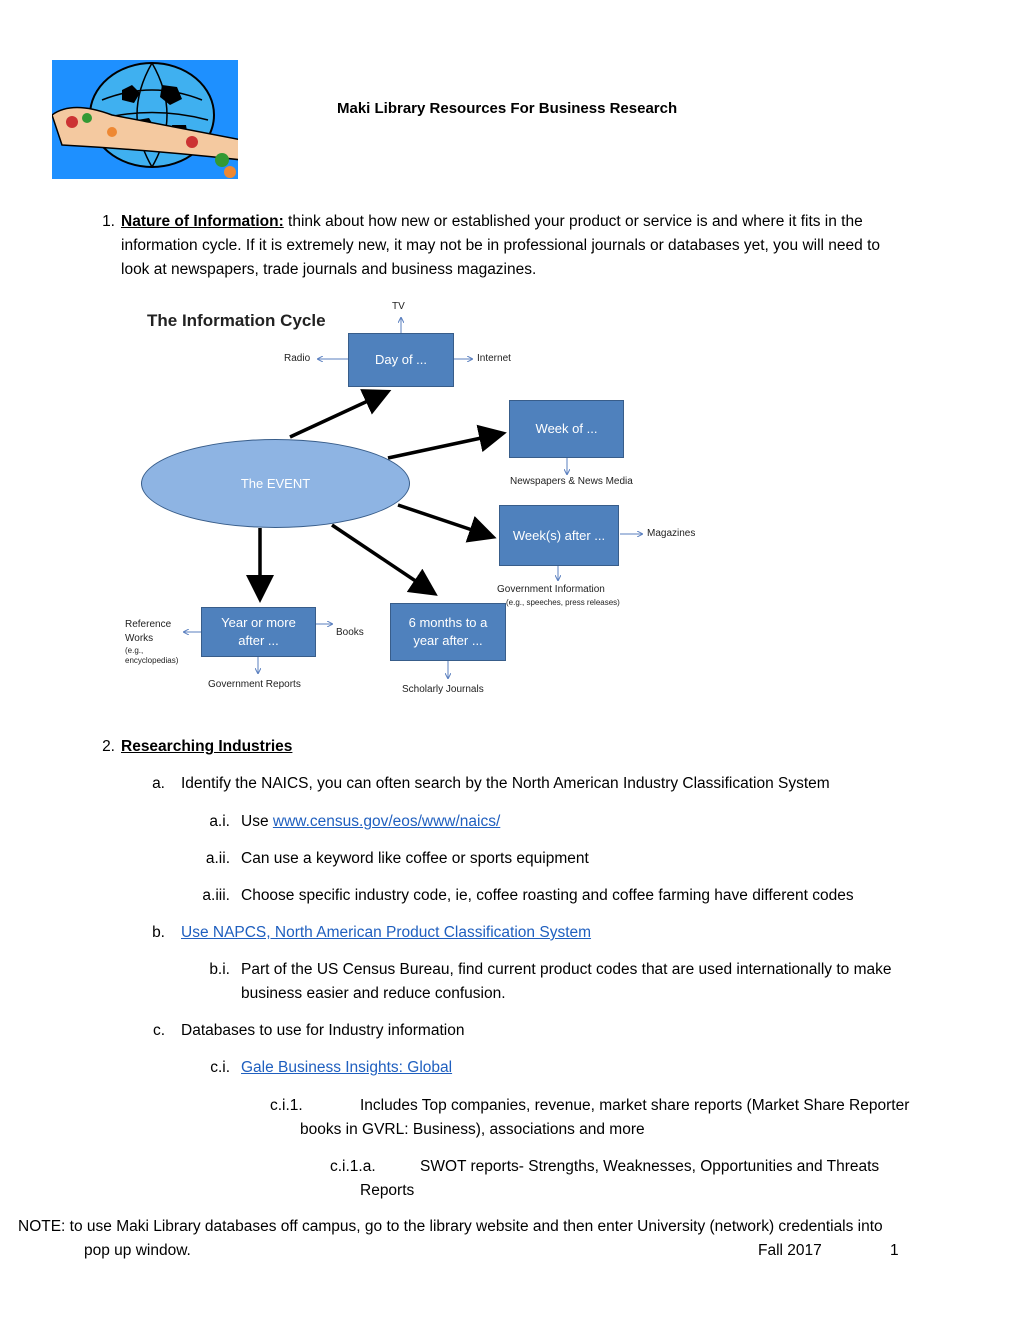 The height and width of the screenshot is (1320, 1020). I want to click on item-c-marker: c., so click(158, 1030).